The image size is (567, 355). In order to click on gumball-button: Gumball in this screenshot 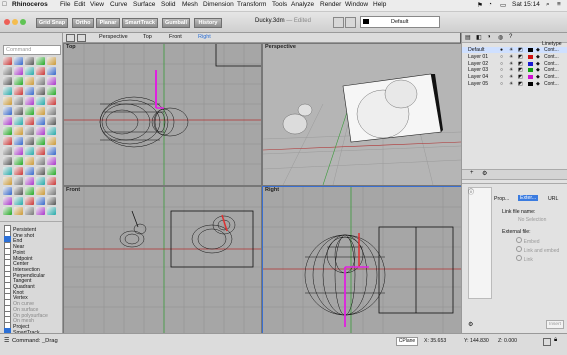, I will do `click(176, 23)`.